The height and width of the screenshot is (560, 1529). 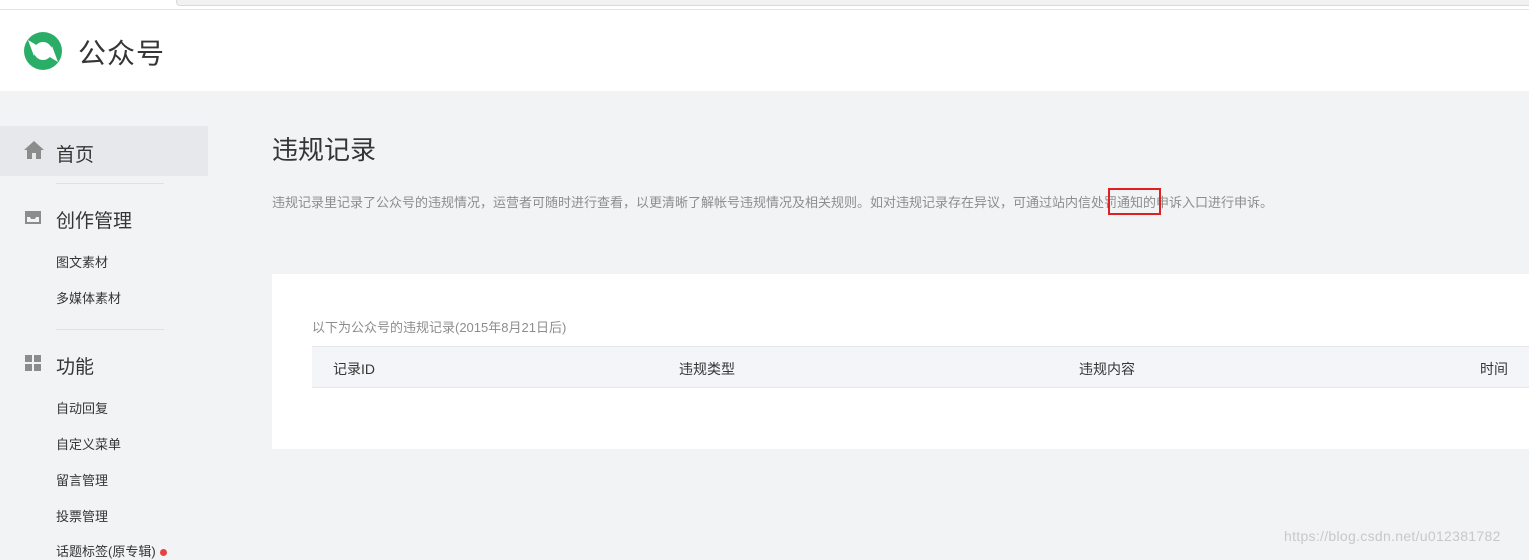 What do you see at coordinates (104, 151) in the screenshot?
I see `sidebar-item-home: 首页` at bounding box center [104, 151].